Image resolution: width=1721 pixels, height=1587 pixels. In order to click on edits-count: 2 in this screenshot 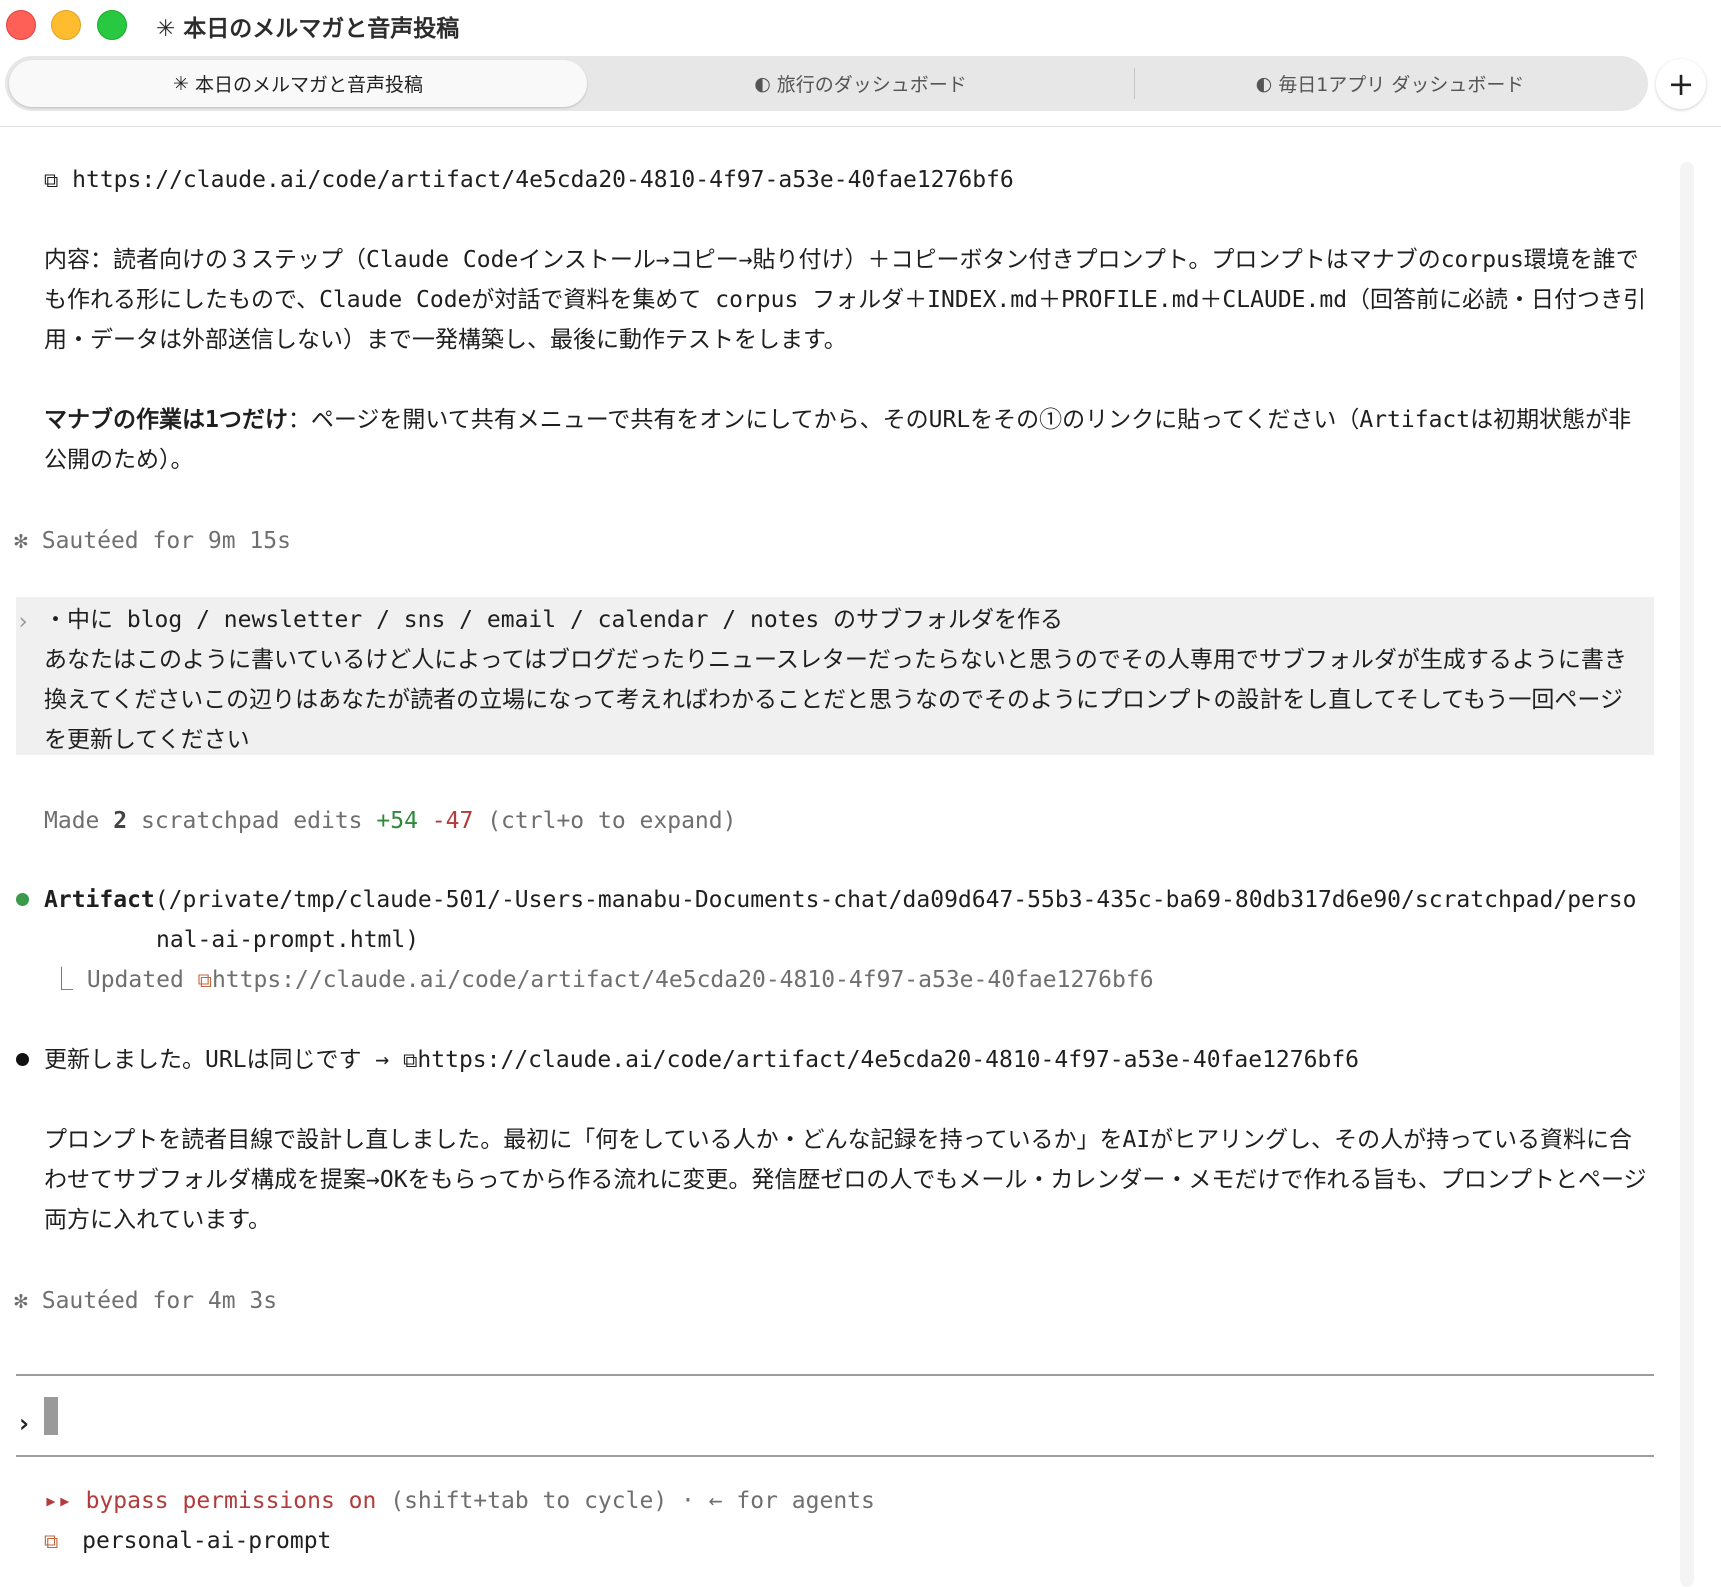, I will do `click(120, 821)`.